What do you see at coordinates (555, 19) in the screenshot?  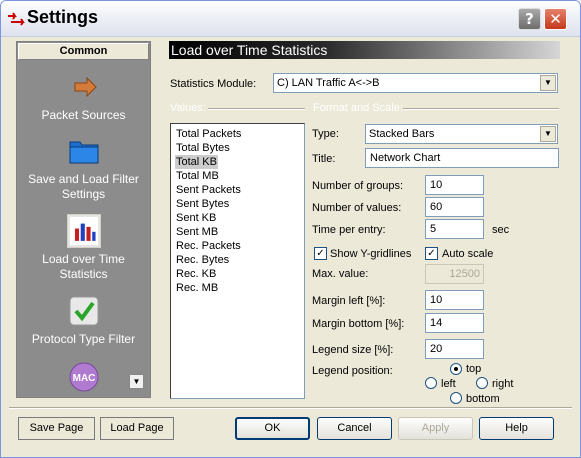 I see `close-button: ✕` at bounding box center [555, 19].